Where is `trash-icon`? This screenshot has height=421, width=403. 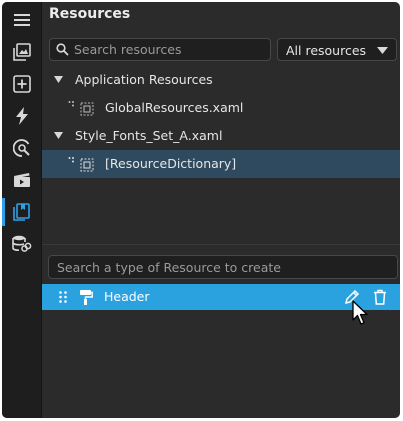
trash-icon is located at coordinates (380, 297).